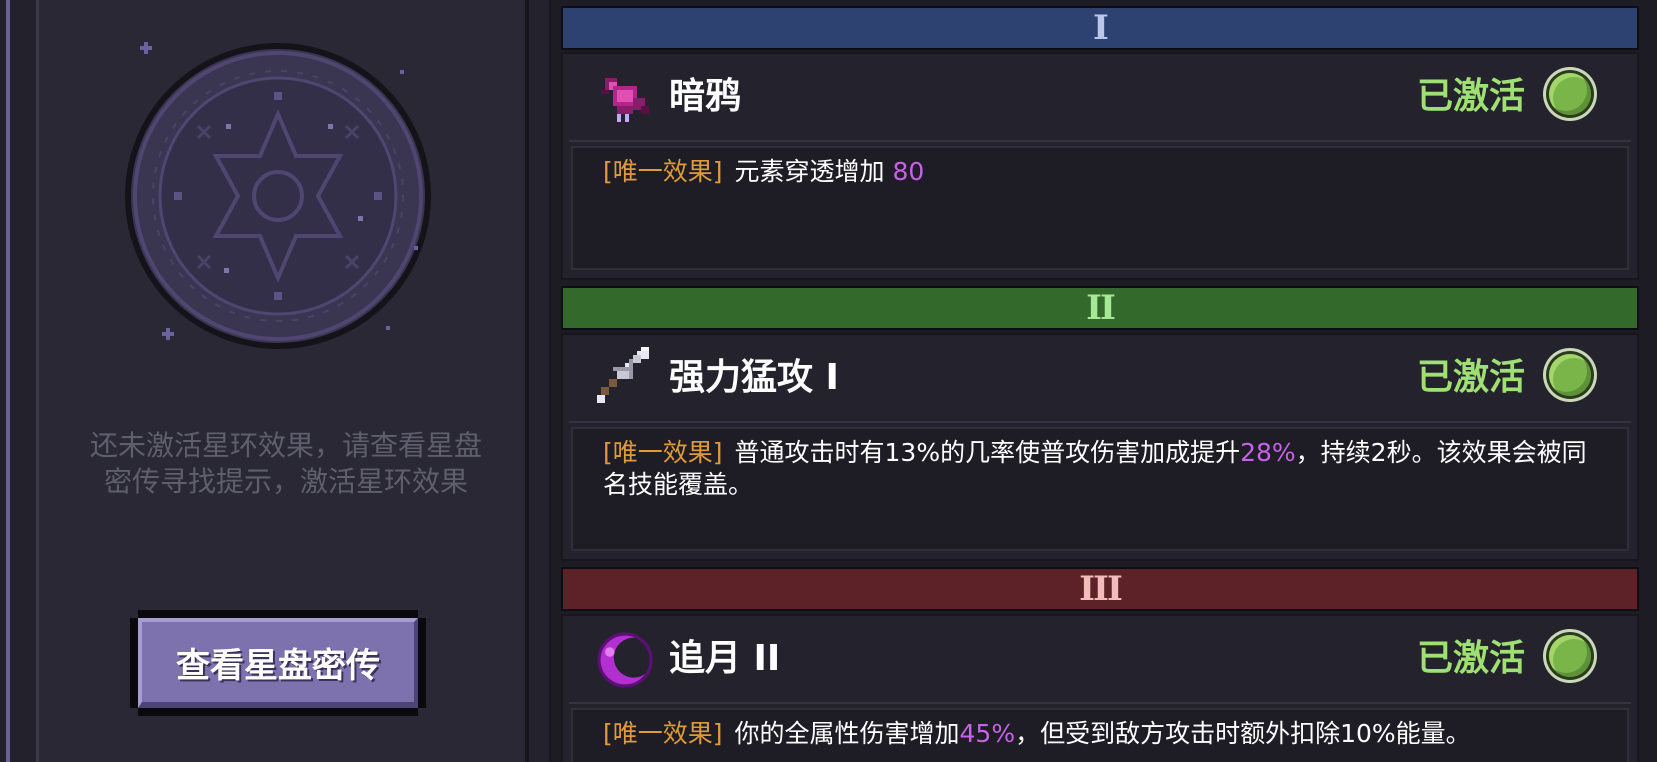  I want to click on tier-2-header: II, so click(1100, 308).